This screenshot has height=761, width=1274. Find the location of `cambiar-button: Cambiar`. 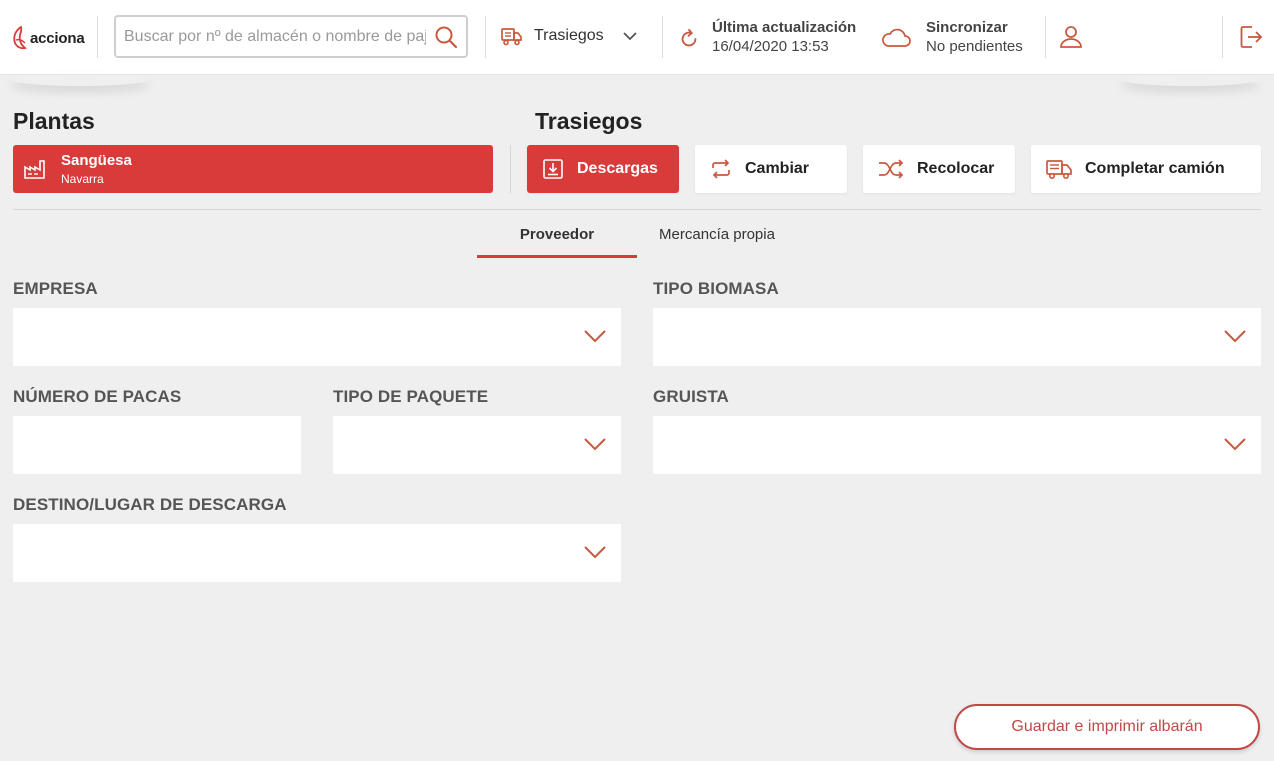

cambiar-button: Cambiar is located at coordinates (771, 169).